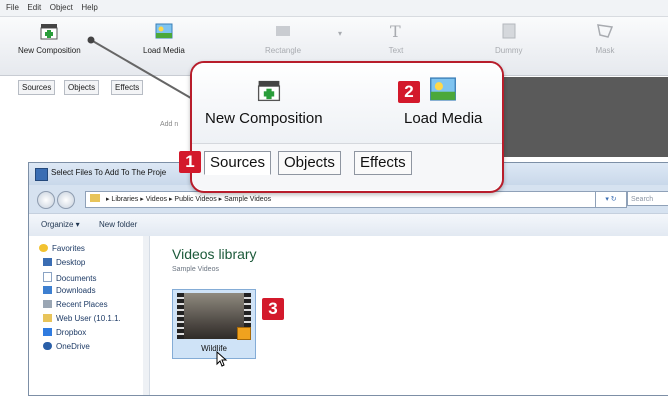 The image size is (668, 396). What do you see at coordinates (347, 103) in the screenshot?
I see `callout-toolbar: New Composition 2 Load Media` at bounding box center [347, 103].